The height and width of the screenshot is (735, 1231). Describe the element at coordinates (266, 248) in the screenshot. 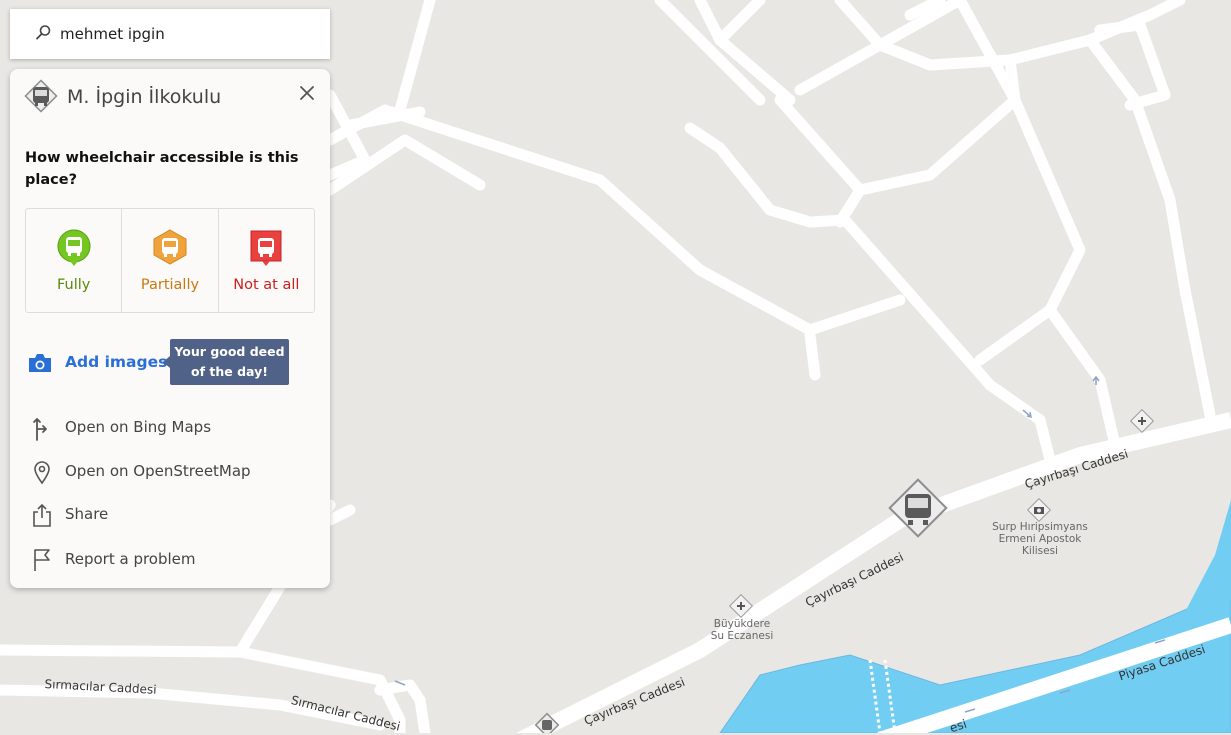

I see `bus-red-icon` at that location.